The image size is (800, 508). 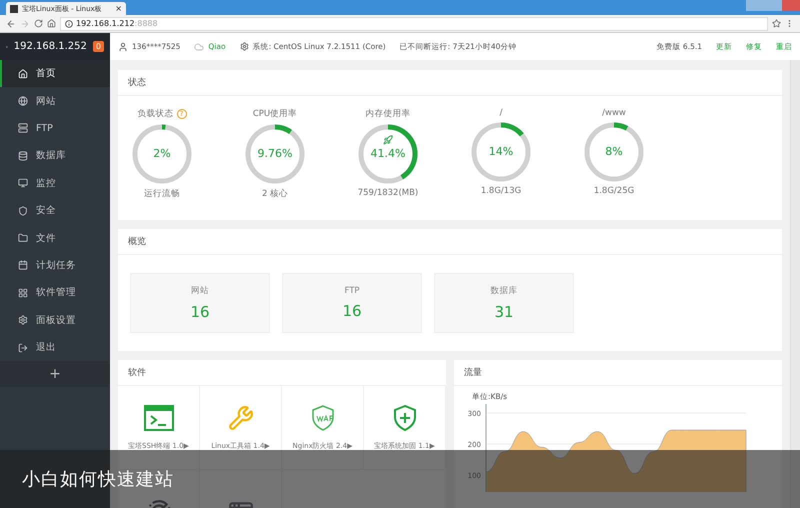 What do you see at coordinates (55, 128) in the screenshot?
I see `sidebar-item: FTP` at bounding box center [55, 128].